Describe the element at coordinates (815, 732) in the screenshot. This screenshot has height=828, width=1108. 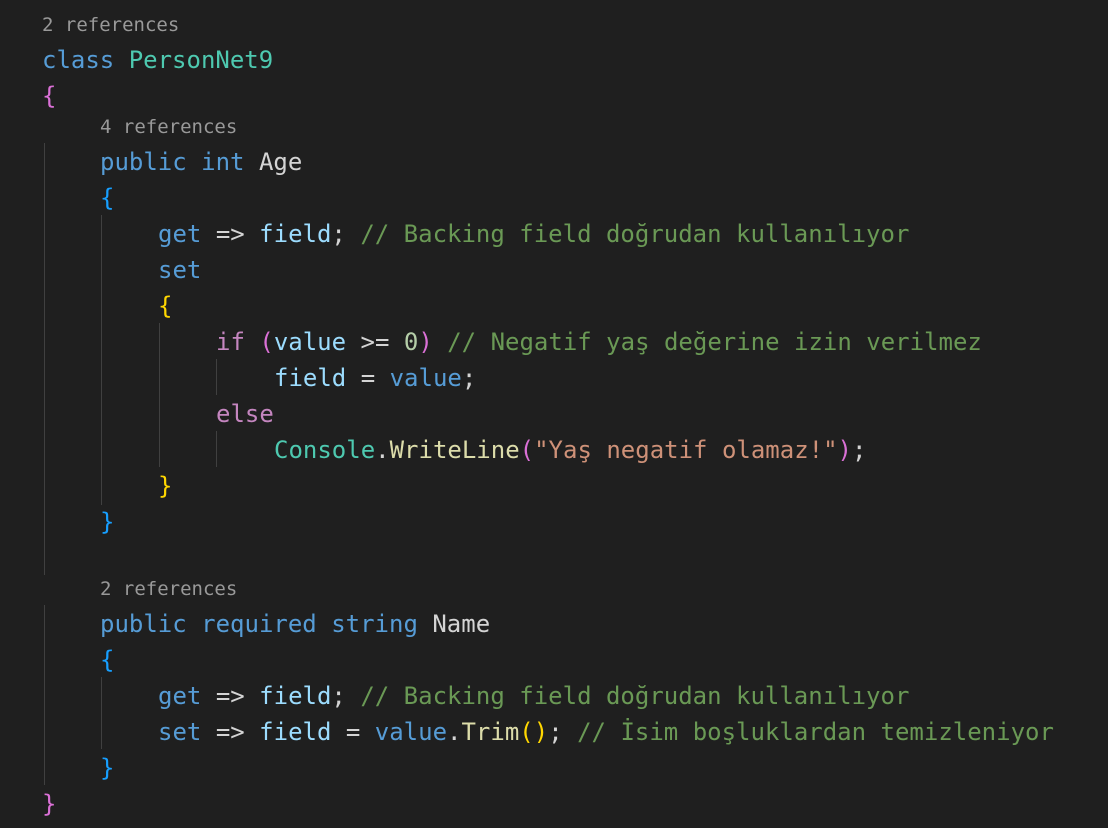
I see `comment-token: // İsim boşluklardan temizleniyor` at that location.